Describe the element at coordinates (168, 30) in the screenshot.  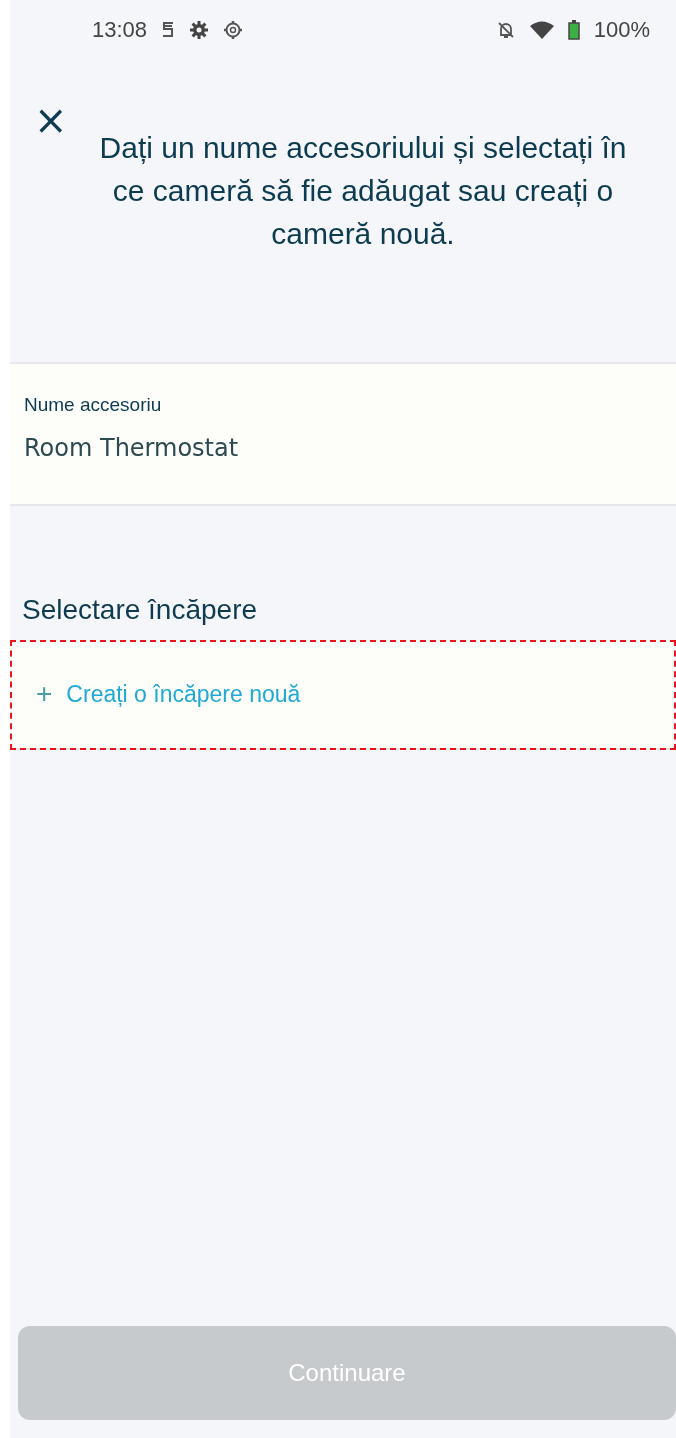
I see `s-icon` at that location.